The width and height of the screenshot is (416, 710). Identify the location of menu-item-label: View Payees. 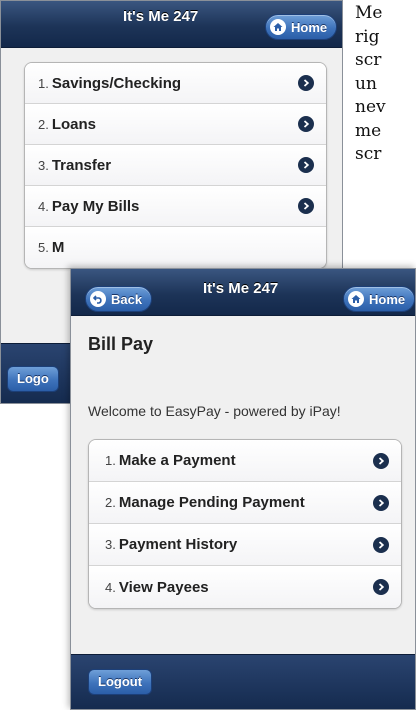
(163, 587).